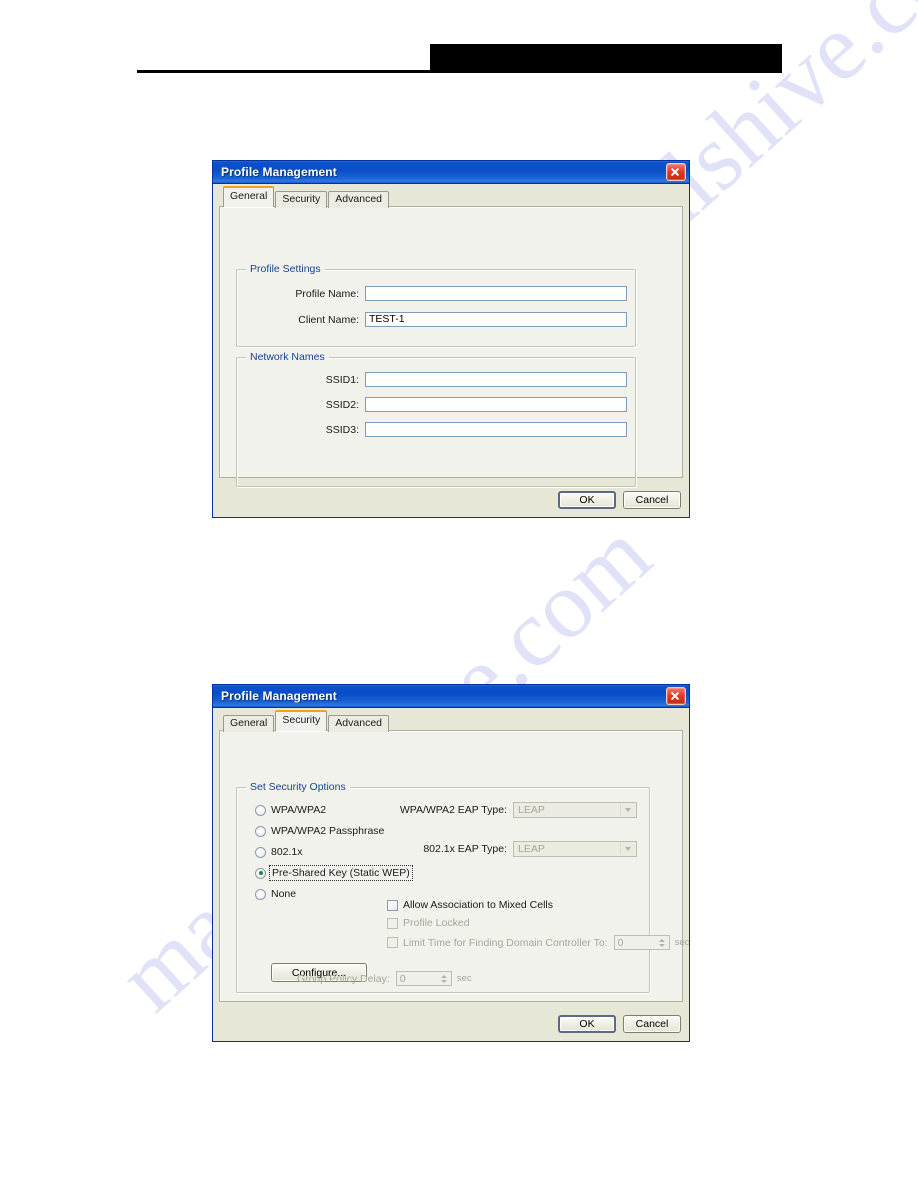 Image resolution: width=918 pixels, height=1188 pixels. I want to click on ssid2-input, so click(496, 404).